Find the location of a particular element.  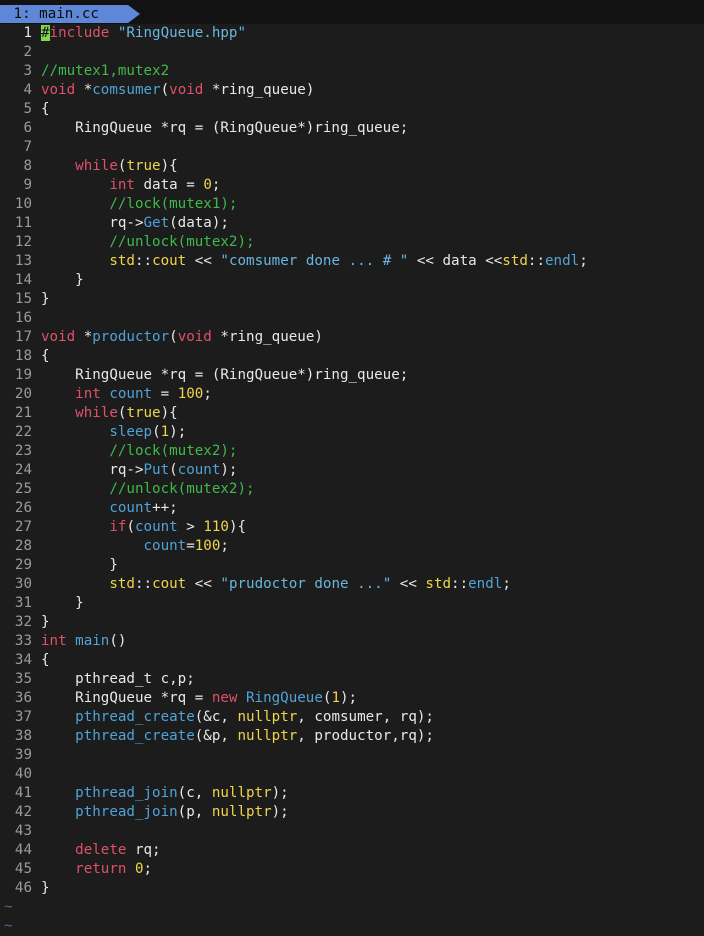

line-number: 16 is located at coordinates (23, 318).